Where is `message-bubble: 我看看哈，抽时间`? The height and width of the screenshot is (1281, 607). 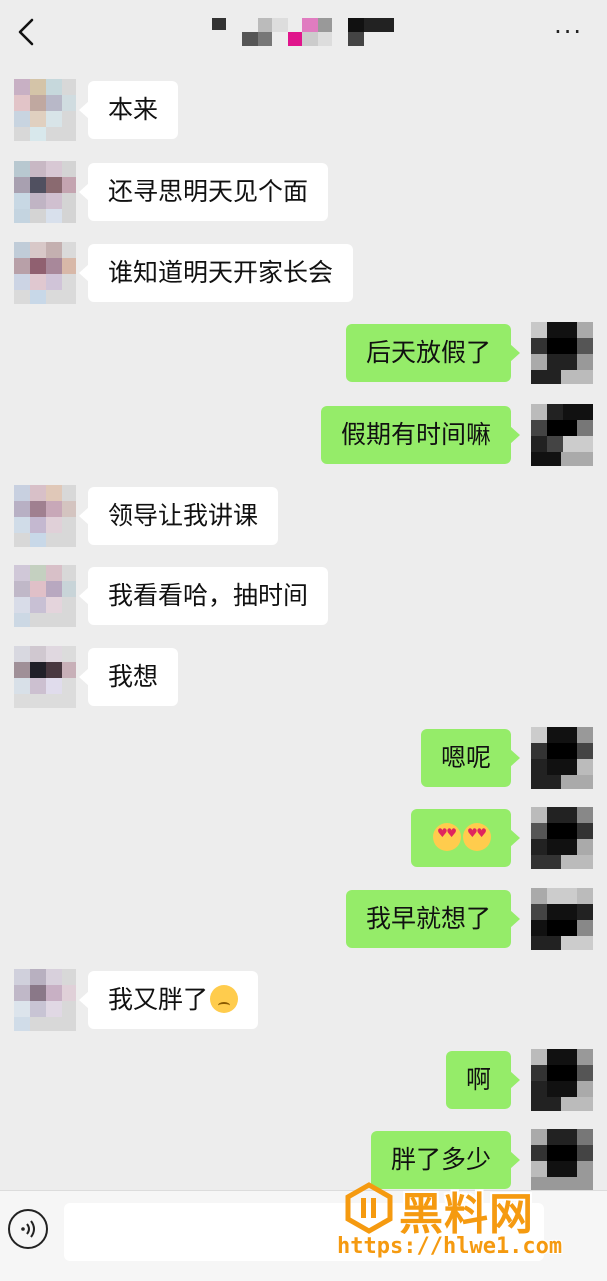
message-bubble: 我看看哈，抽时间 is located at coordinates (203, 596).